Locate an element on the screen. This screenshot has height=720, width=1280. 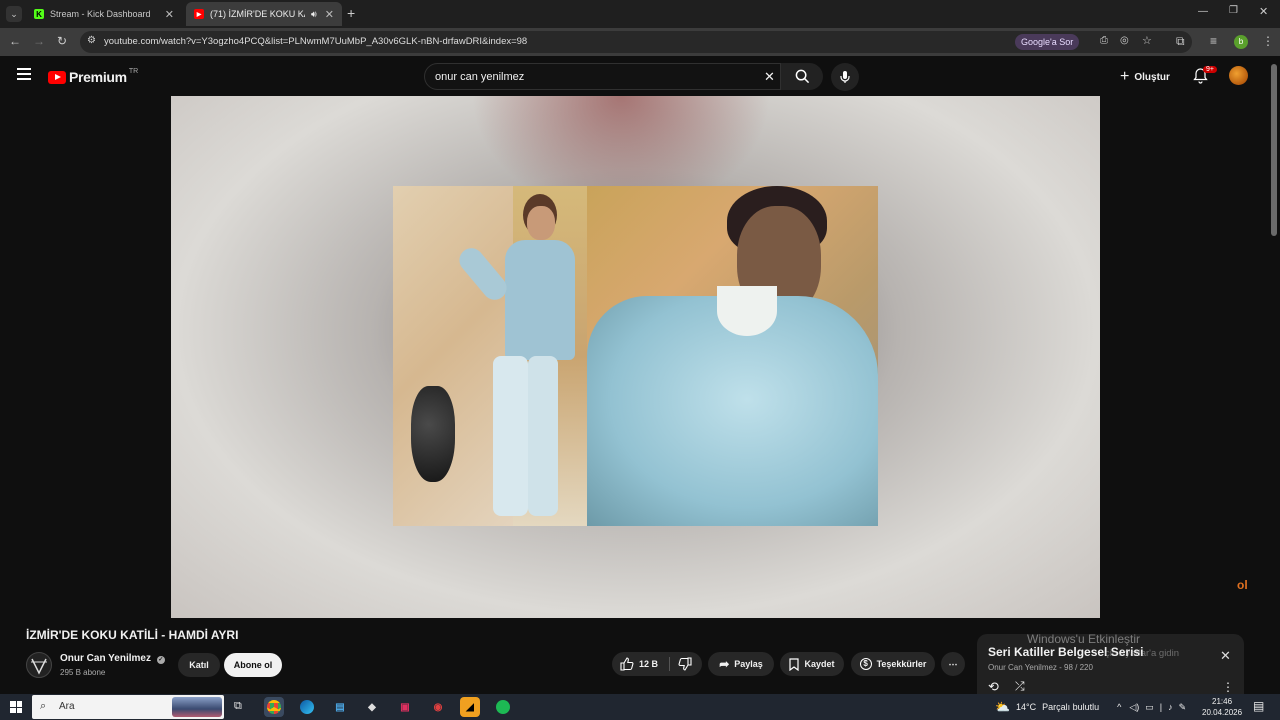
search-icon is located at coordinates (802, 76).